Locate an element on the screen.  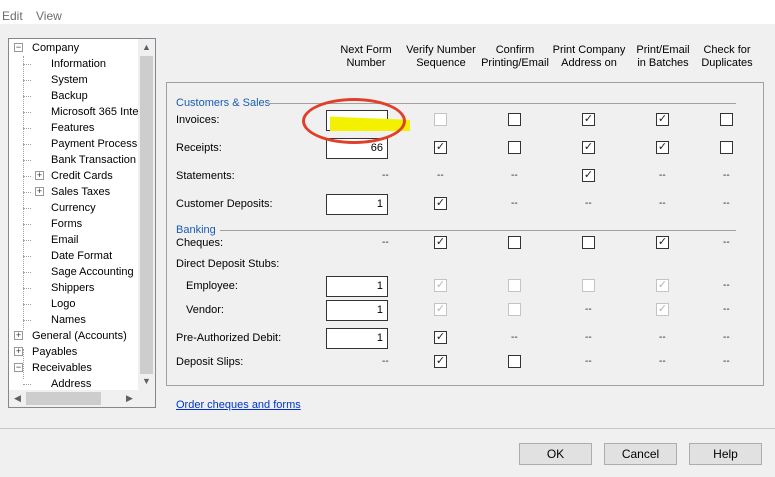
vendor-stub-number-field: 1 is located at coordinates (357, 310).